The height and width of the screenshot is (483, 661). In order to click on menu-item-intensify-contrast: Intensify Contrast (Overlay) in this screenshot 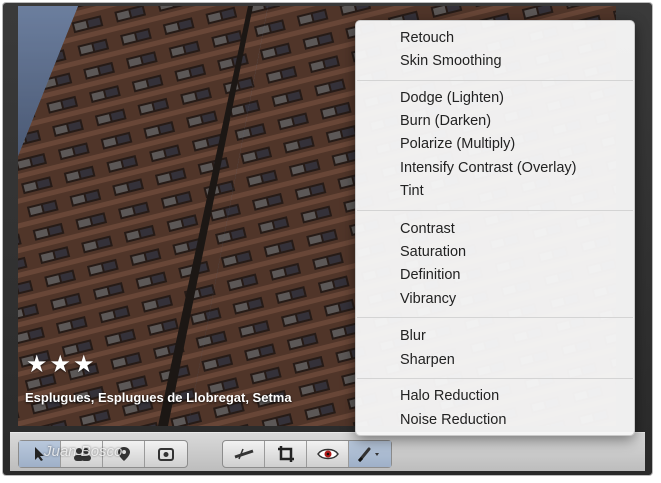, I will do `click(488, 168)`.